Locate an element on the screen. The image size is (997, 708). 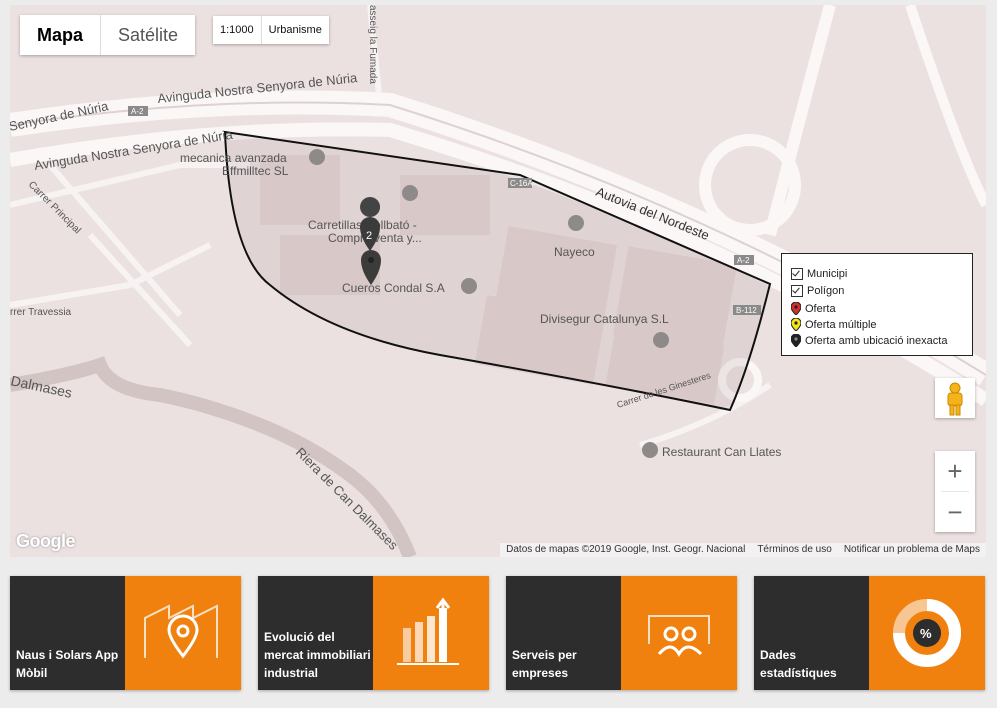
zoom-out-button: − is located at coordinates (955, 512).